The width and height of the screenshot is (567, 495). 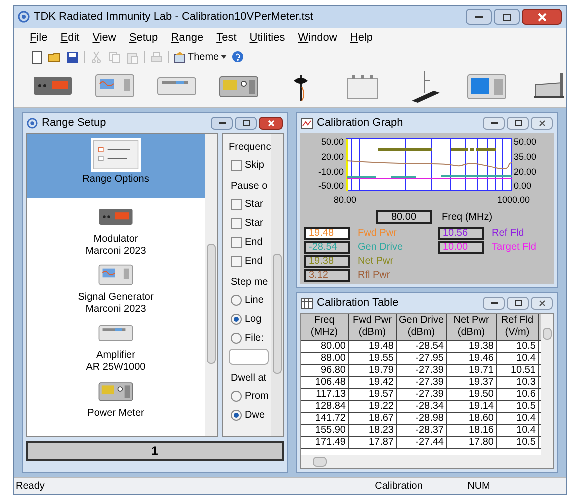 What do you see at coordinates (155, 451) in the screenshot?
I see `page-number: 1` at bounding box center [155, 451].